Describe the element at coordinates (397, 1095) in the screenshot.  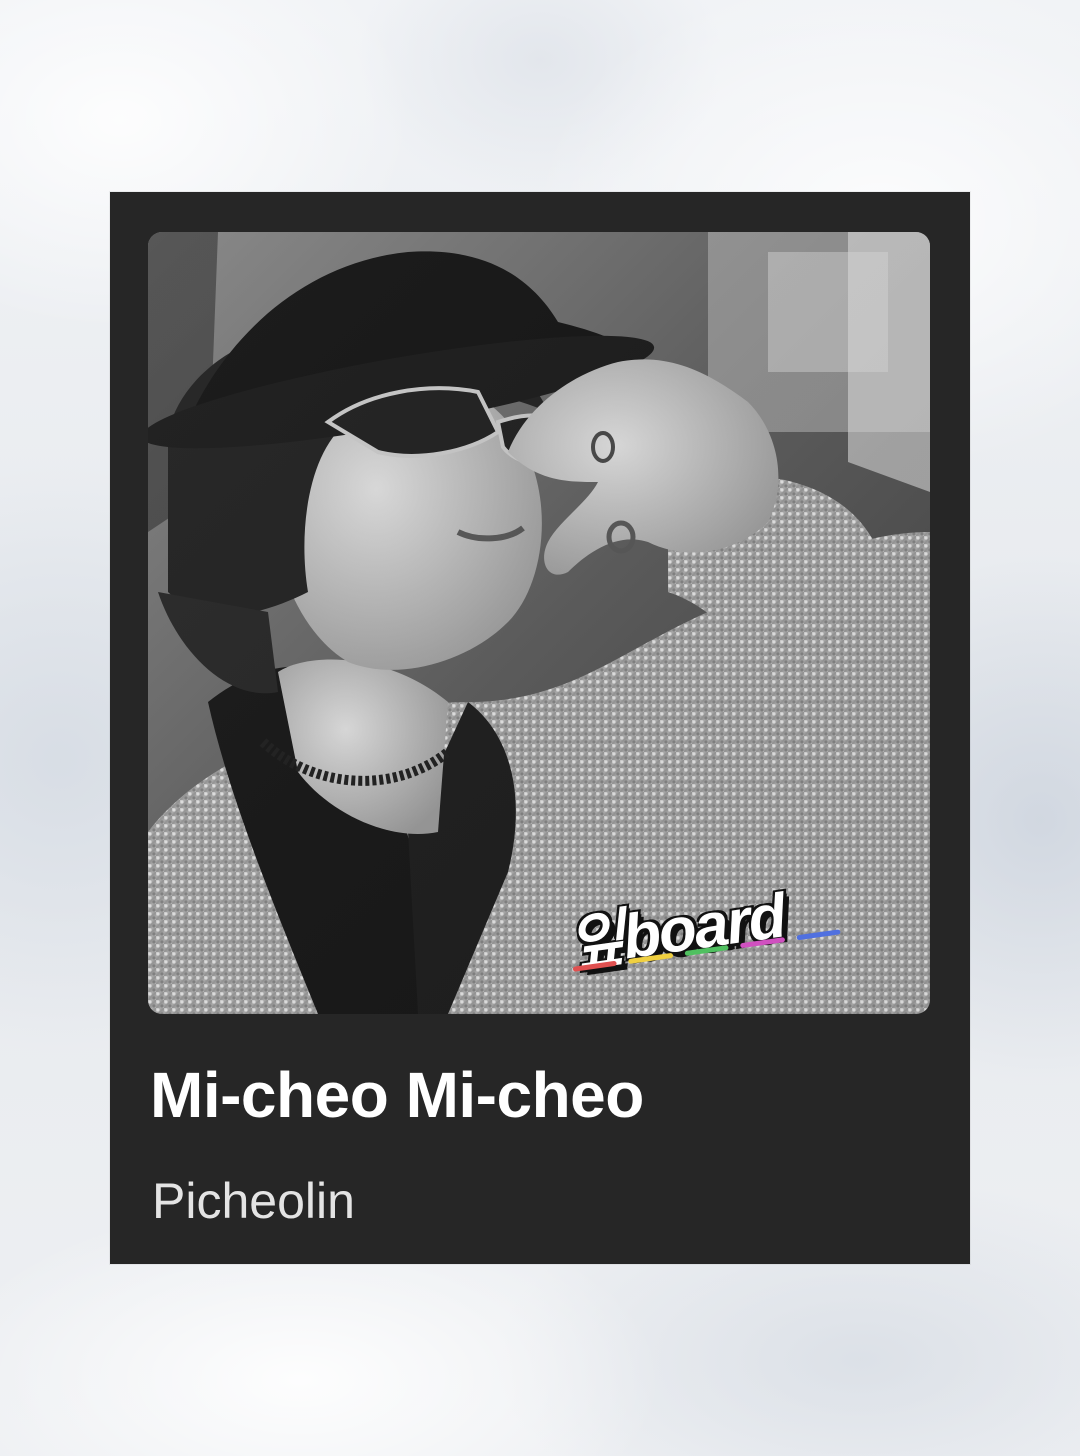
I see `song-title: Mi-cheo Mi-cheo` at that location.